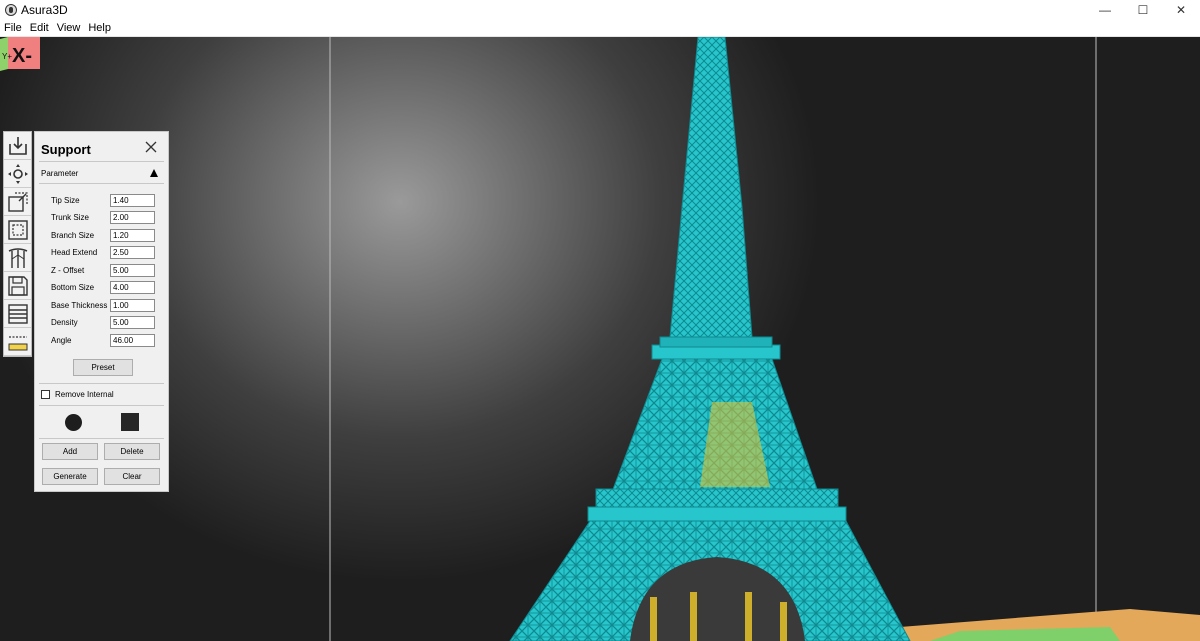 The height and width of the screenshot is (641, 1200). I want to click on param-label: Base Thickness, so click(79, 305).